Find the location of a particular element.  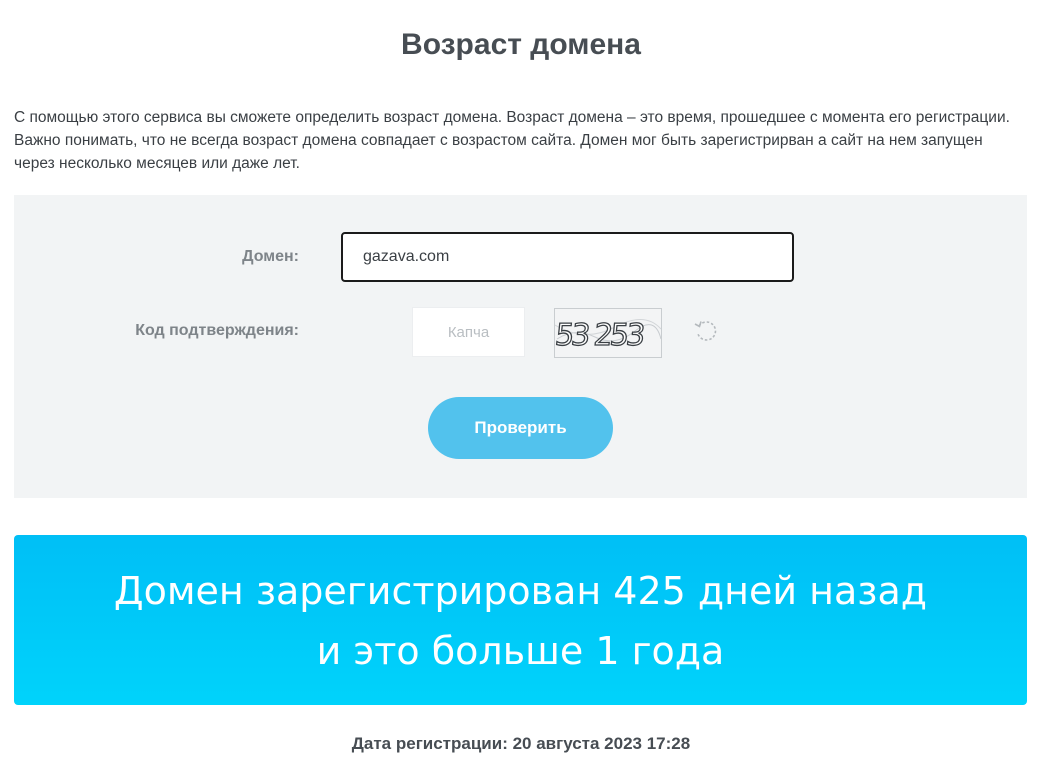

submit-button: Проверить is located at coordinates (520, 428).